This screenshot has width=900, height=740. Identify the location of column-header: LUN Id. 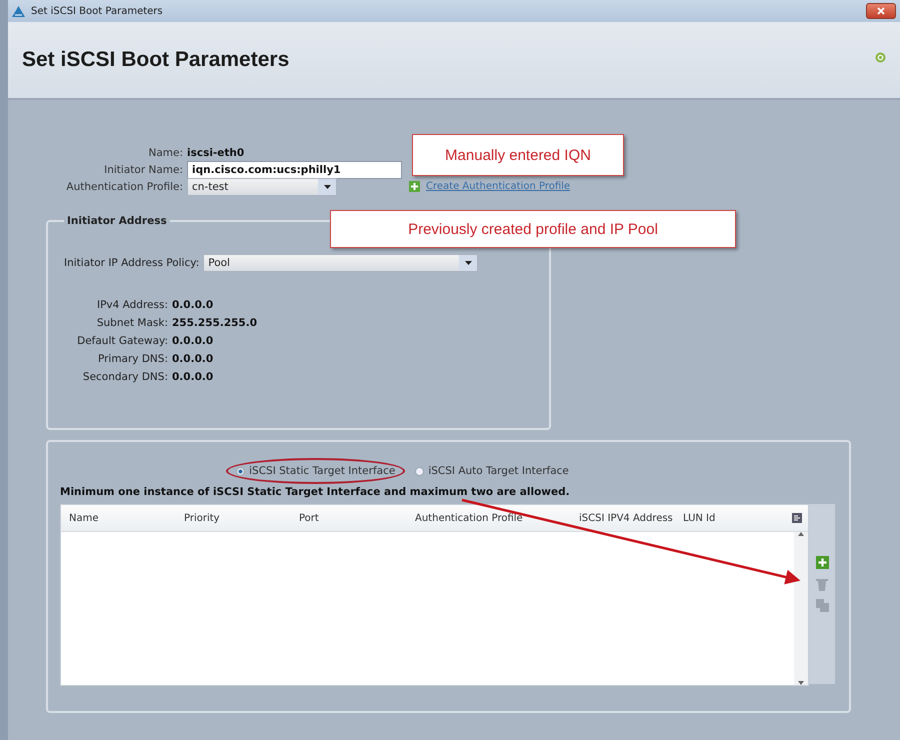
(709, 518).